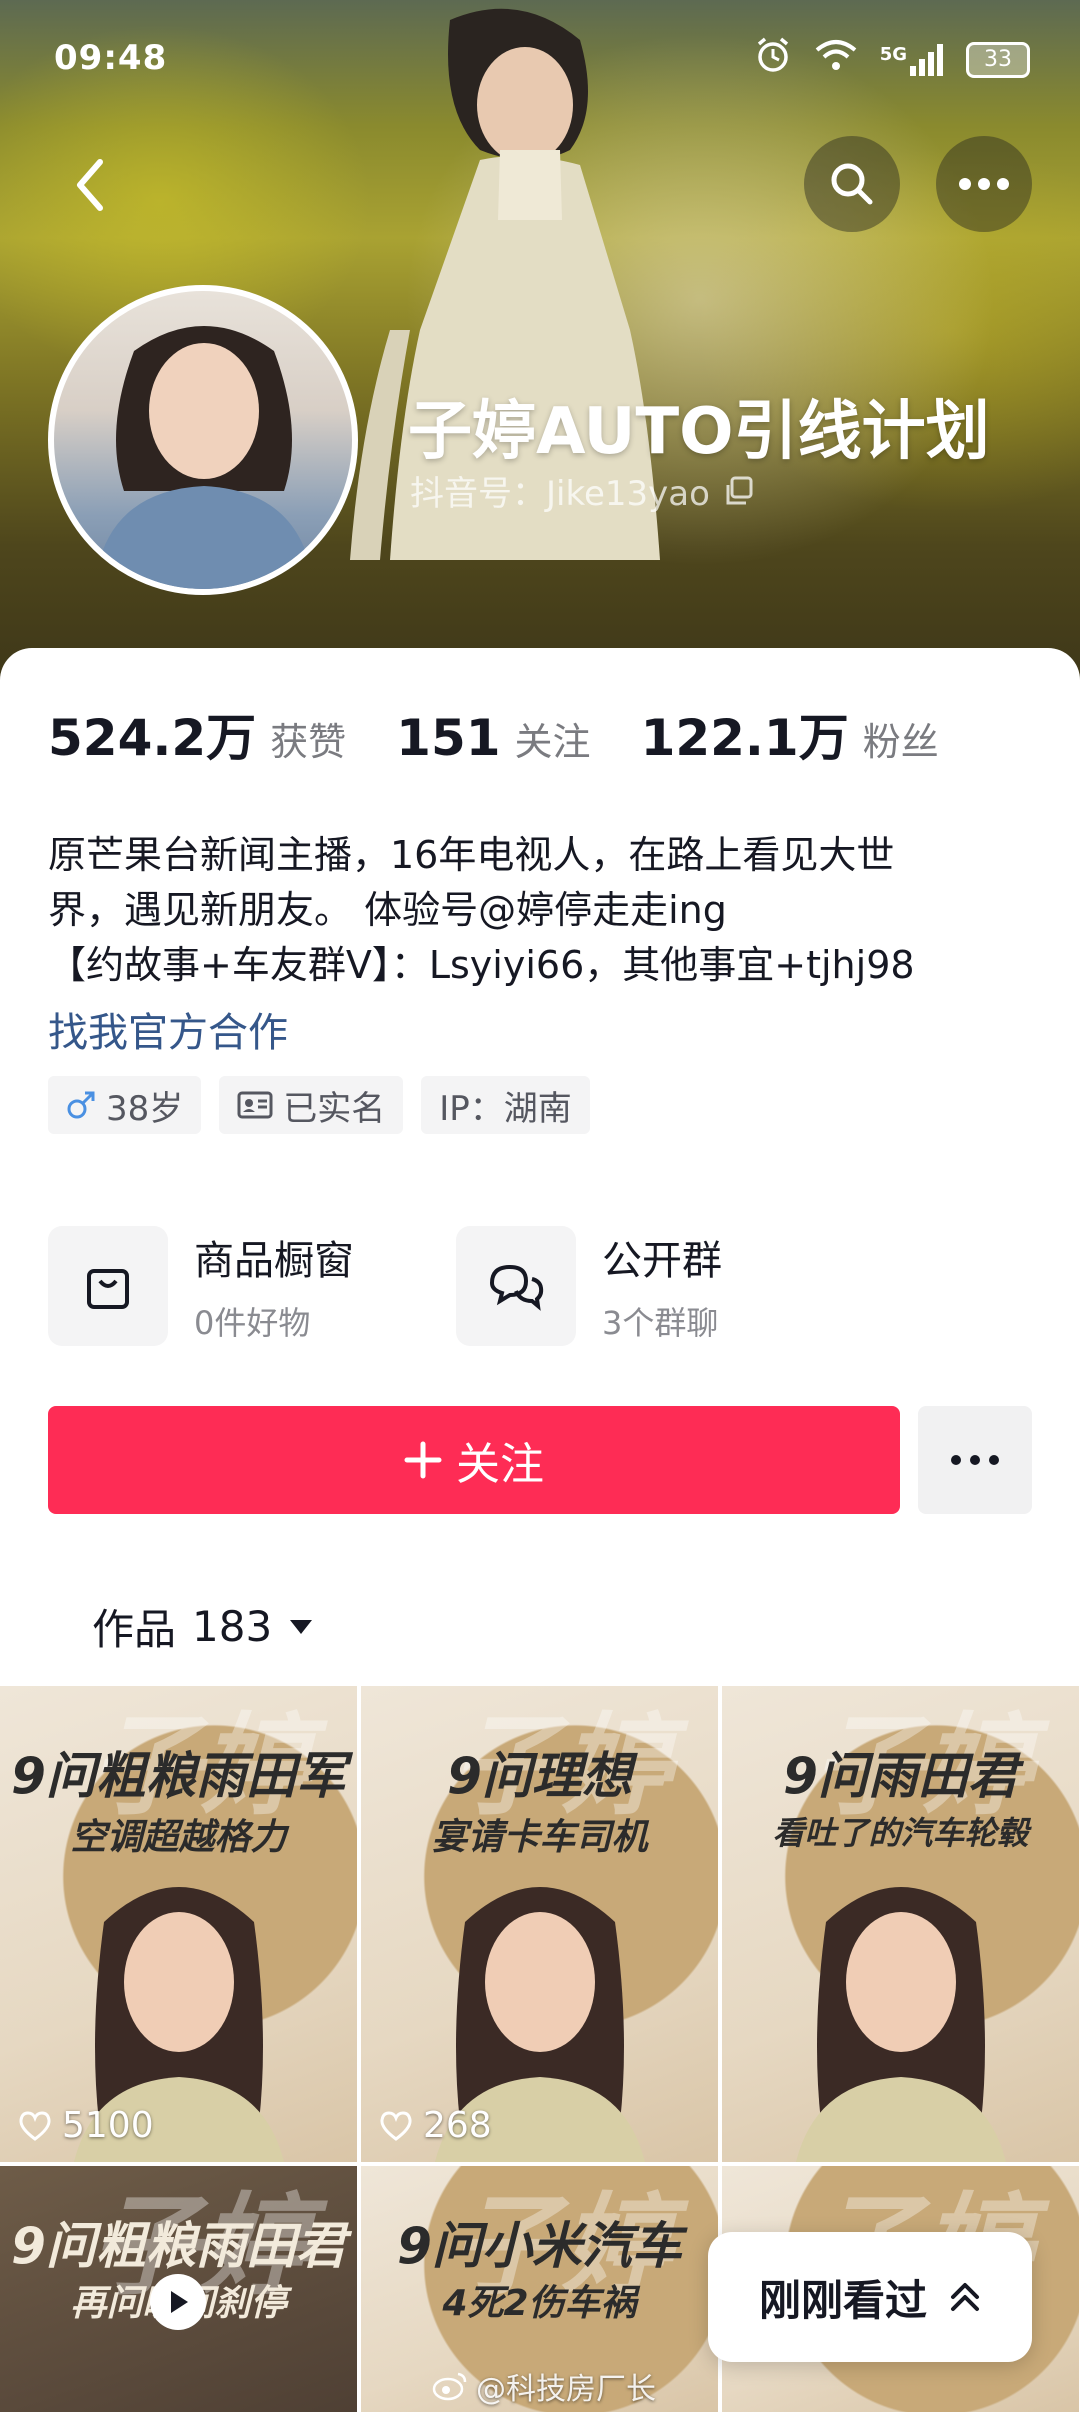 The width and height of the screenshot is (1080, 2412). What do you see at coordinates (471, 855) in the screenshot?
I see `bio-line: 原芒果台新闻主播，16年电视人，在路上看见大世` at bounding box center [471, 855].